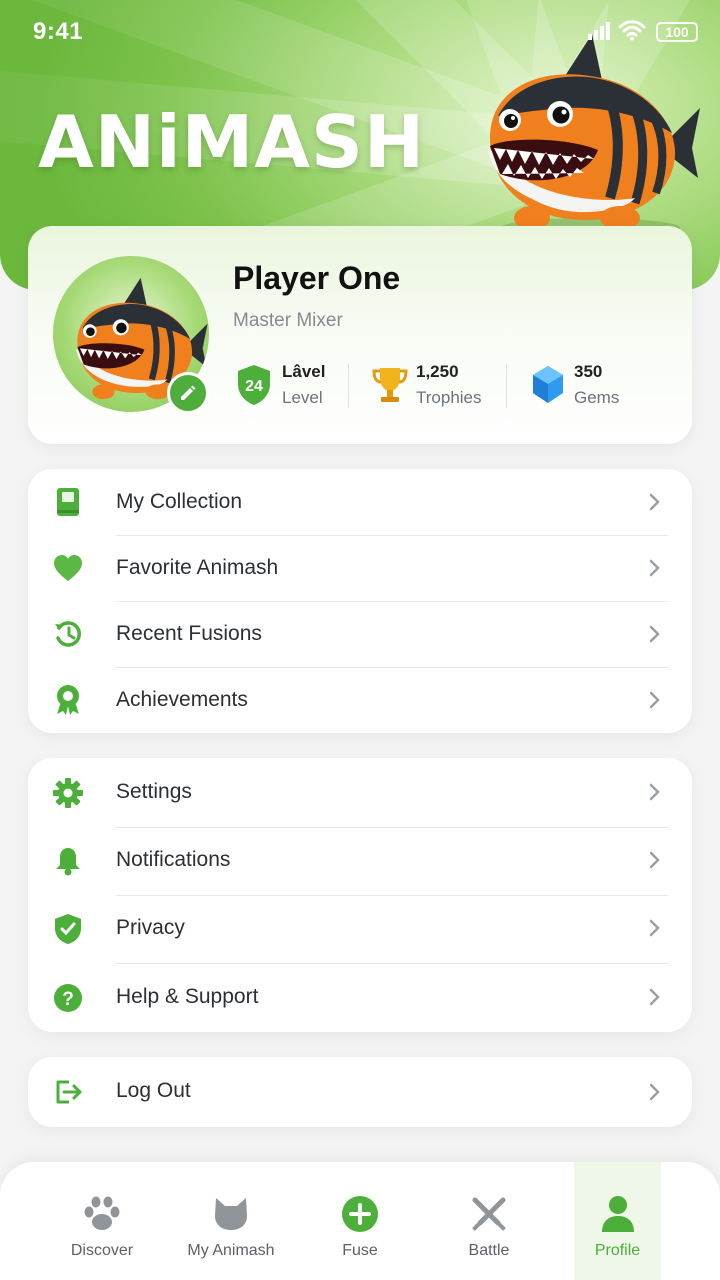 The image size is (720, 1280). Describe the element at coordinates (449, 397) in the screenshot. I see `trophies-label: Trophies` at that location.